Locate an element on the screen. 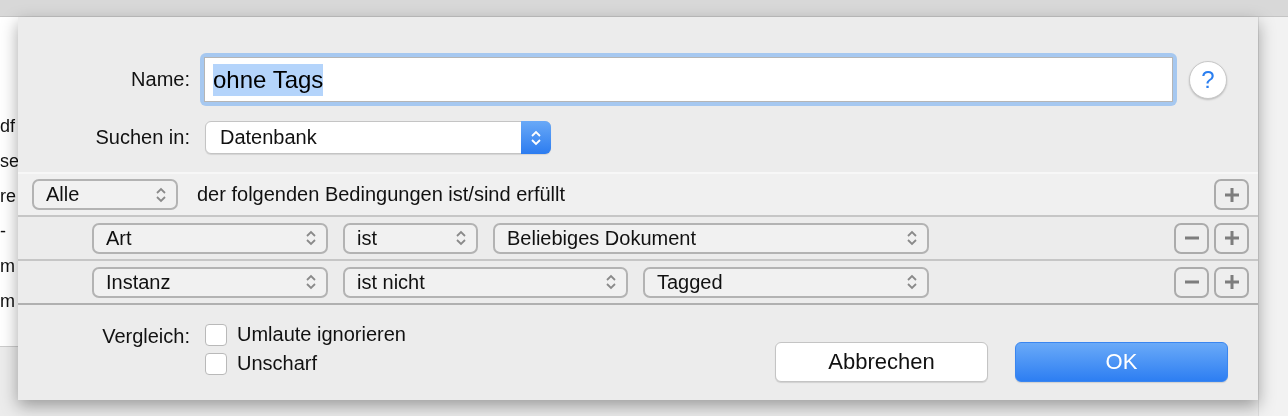 The image size is (1288, 416). list-row-text: - is located at coordinates (3, 231).